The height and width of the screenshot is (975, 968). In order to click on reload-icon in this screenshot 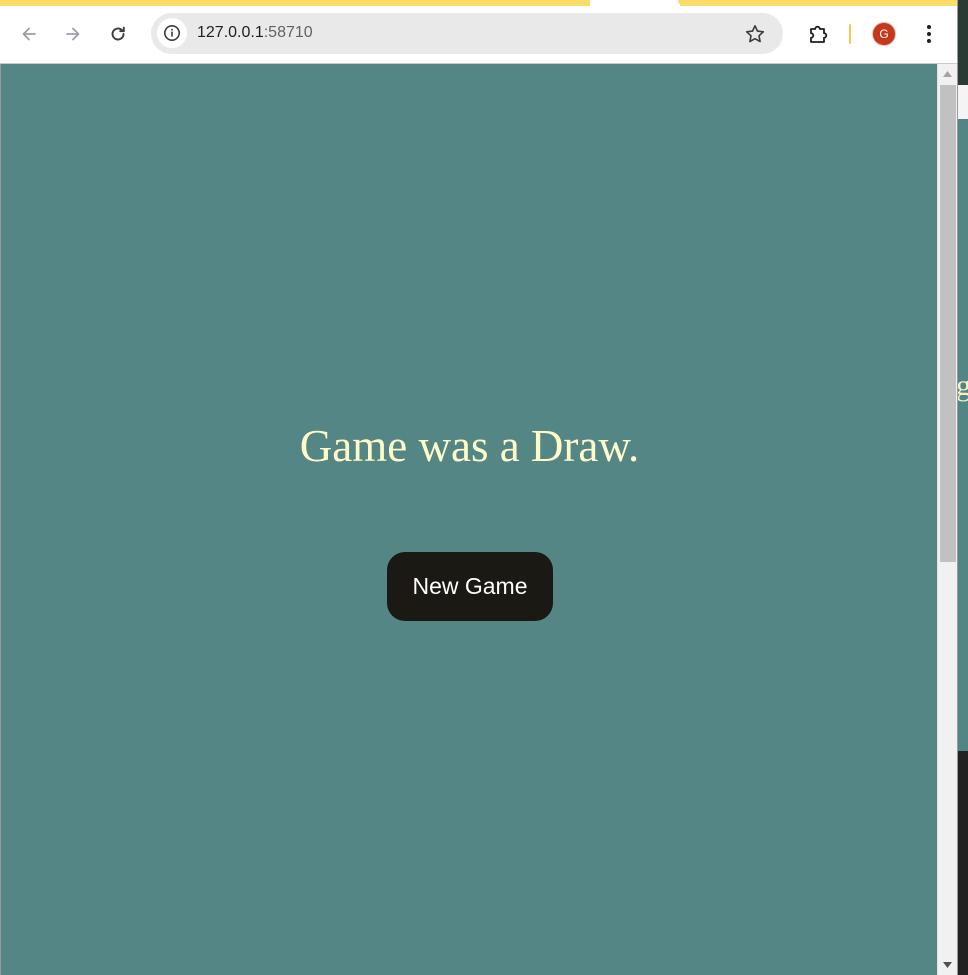, I will do `click(118, 33)`.